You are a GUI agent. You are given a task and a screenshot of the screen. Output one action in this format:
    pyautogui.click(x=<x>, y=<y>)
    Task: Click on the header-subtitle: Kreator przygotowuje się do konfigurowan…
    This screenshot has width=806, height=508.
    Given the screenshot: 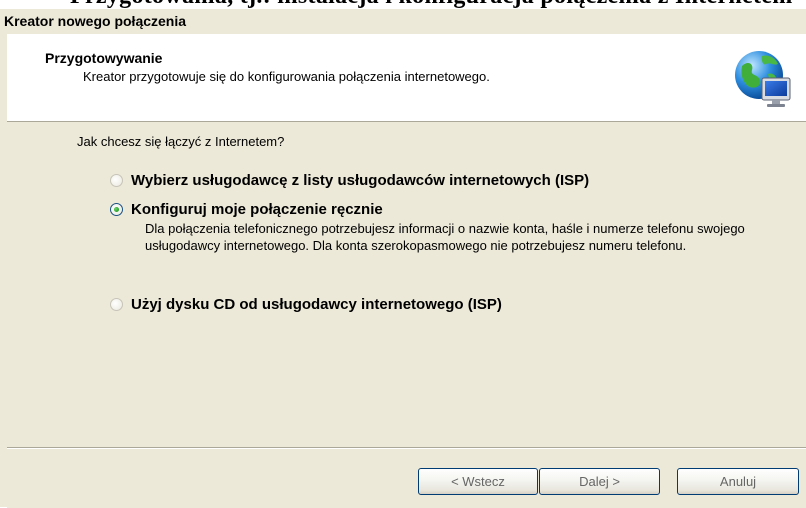 What is the action you would take?
    pyautogui.click(x=286, y=76)
    